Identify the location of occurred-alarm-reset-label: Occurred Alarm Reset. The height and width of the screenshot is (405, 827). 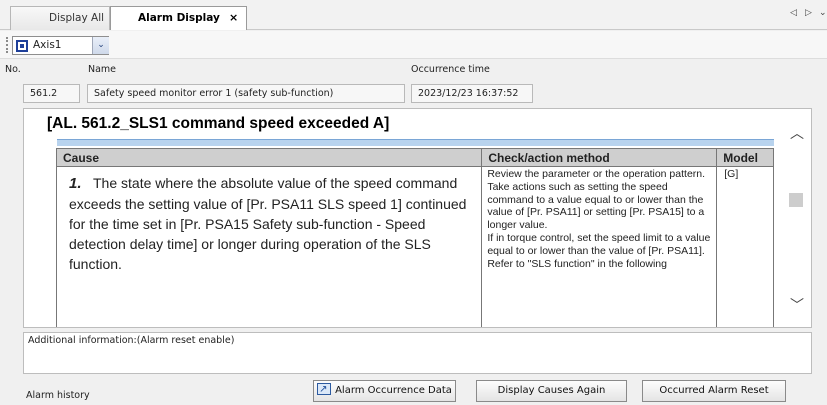
(714, 390).